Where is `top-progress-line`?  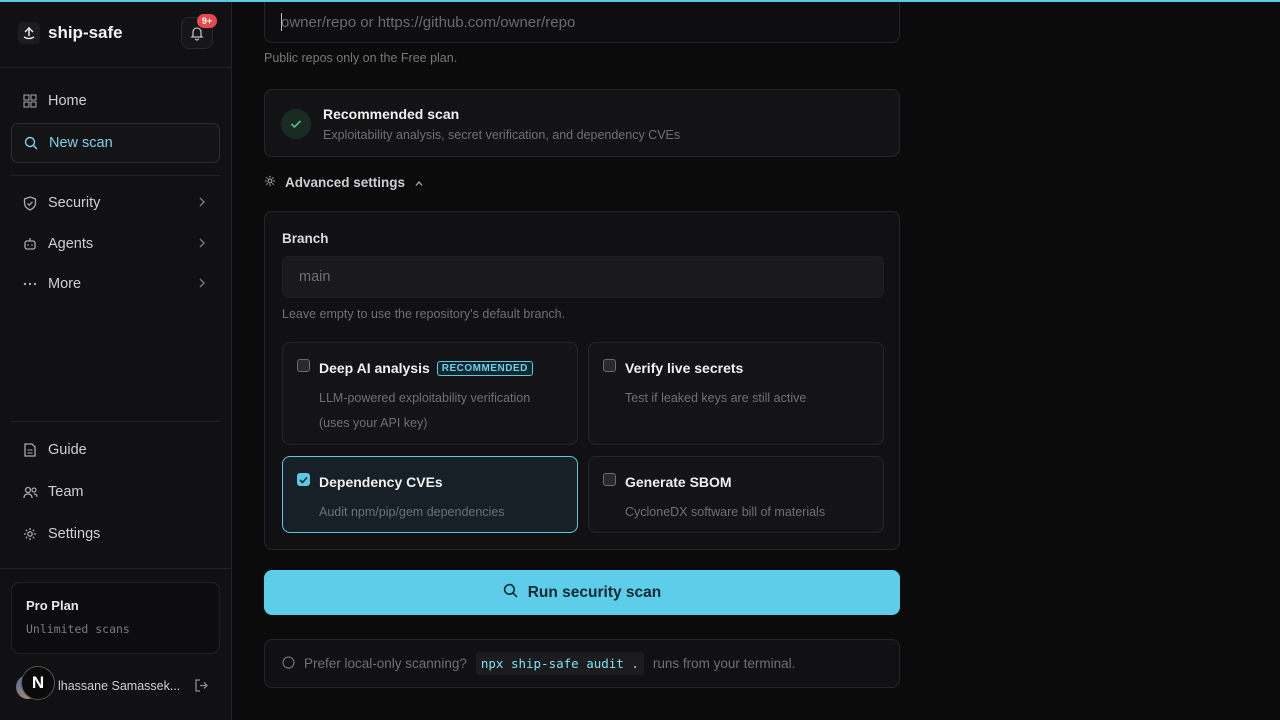 top-progress-line is located at coordinates (640, 1).